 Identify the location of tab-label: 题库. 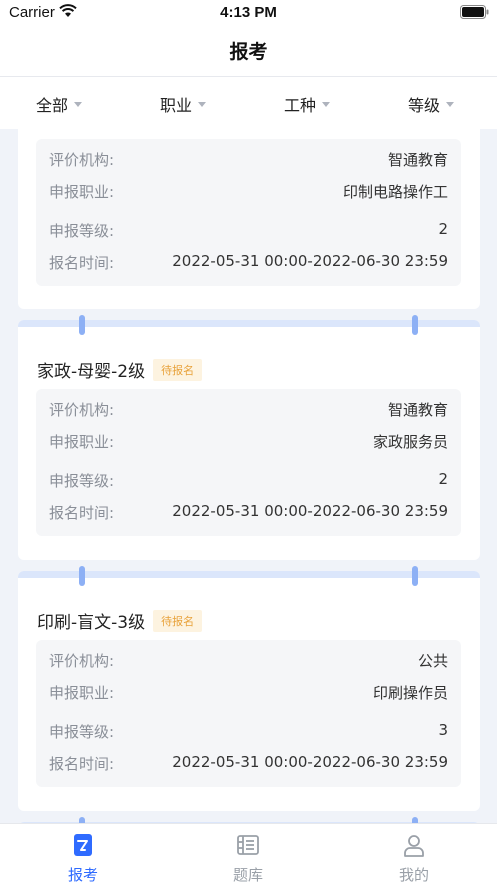
(247, 874).